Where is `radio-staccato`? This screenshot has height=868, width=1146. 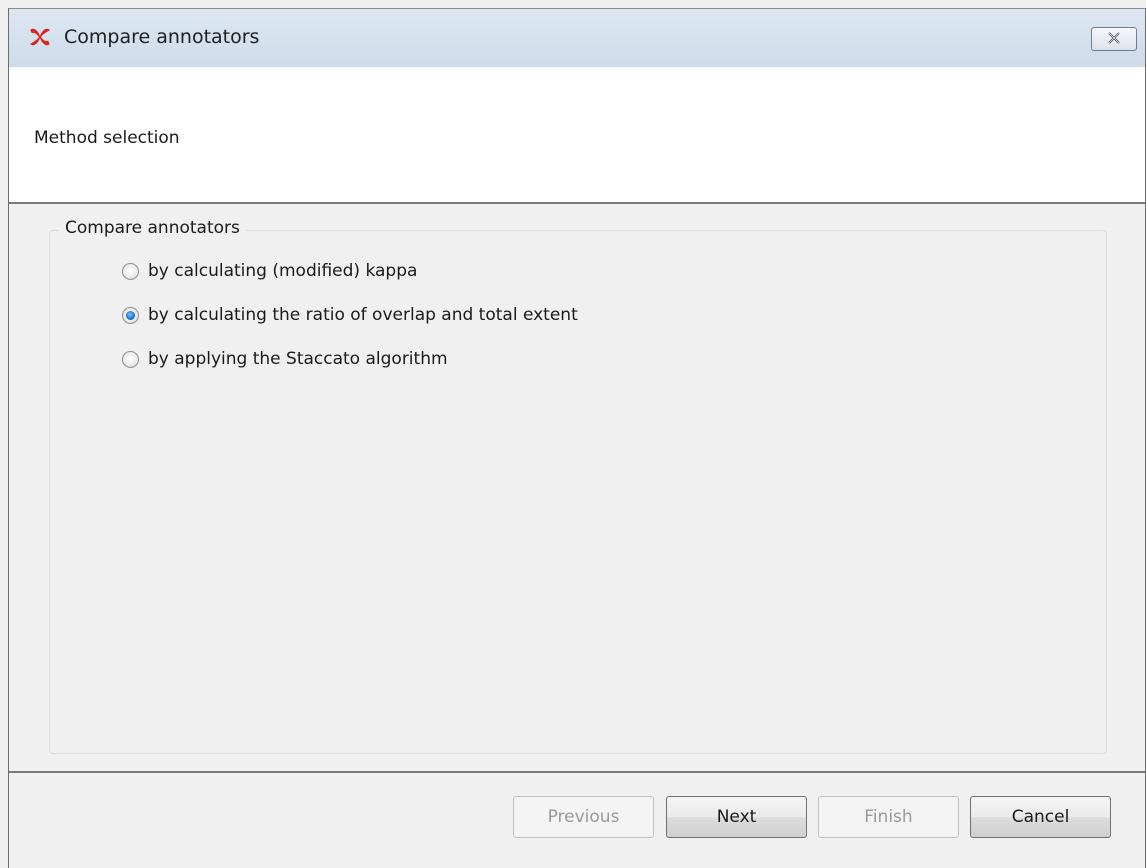 radio-staccato is located at coordinates (130, 359).